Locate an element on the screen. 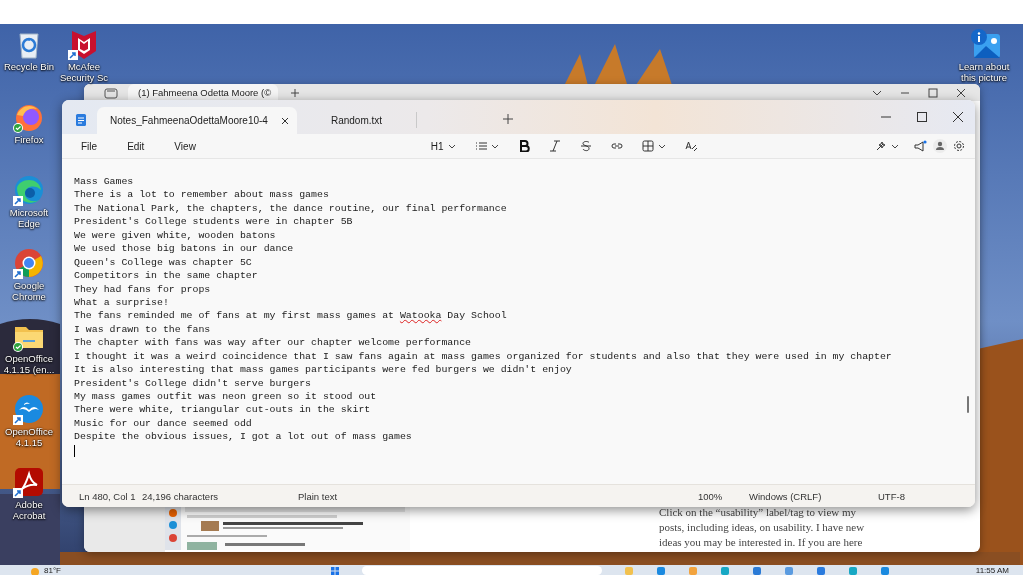 The image size is (1023, 575). blog-text-line: posts, including ideas, on usability. I have new is located at coordinates (762, 527).